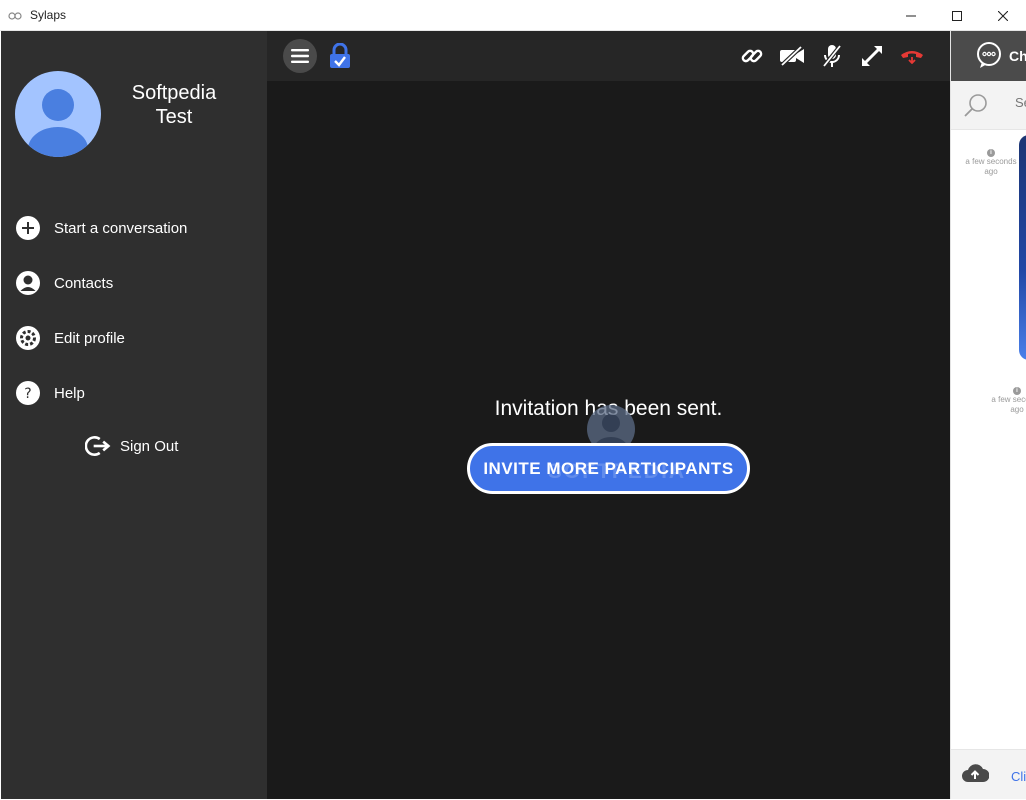 This screenshot has width=1026, height=800. Describe the element at coordinates (1022, 247) in the screenshot. I see `chat-message-bubble` at that location.